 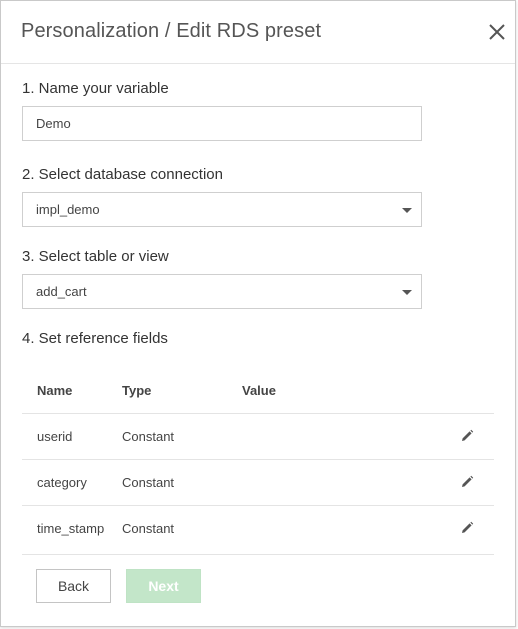 I want to click on table-view-select: add_cart, so click(x=222, y=291).